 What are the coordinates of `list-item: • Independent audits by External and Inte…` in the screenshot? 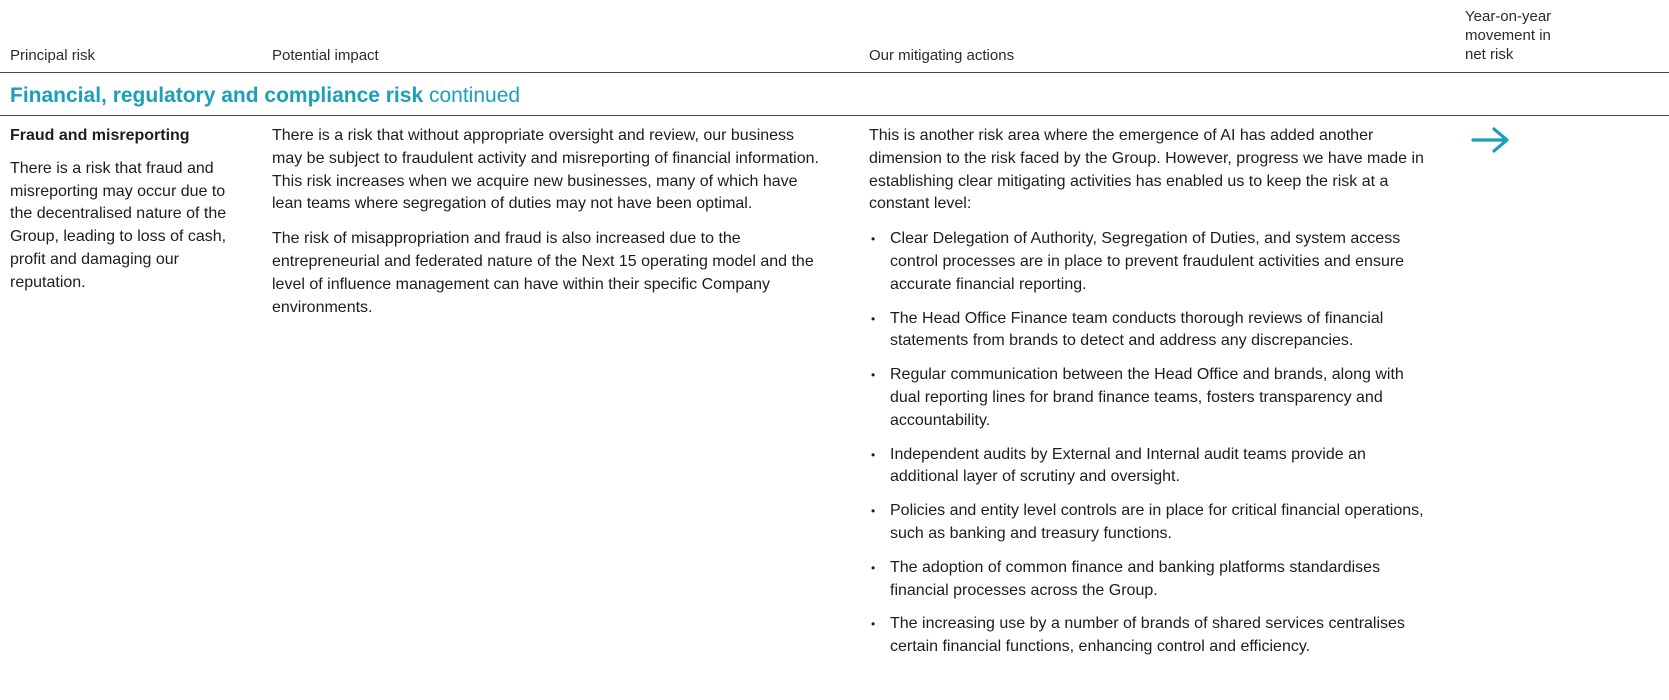 It's located at (1118, 465).